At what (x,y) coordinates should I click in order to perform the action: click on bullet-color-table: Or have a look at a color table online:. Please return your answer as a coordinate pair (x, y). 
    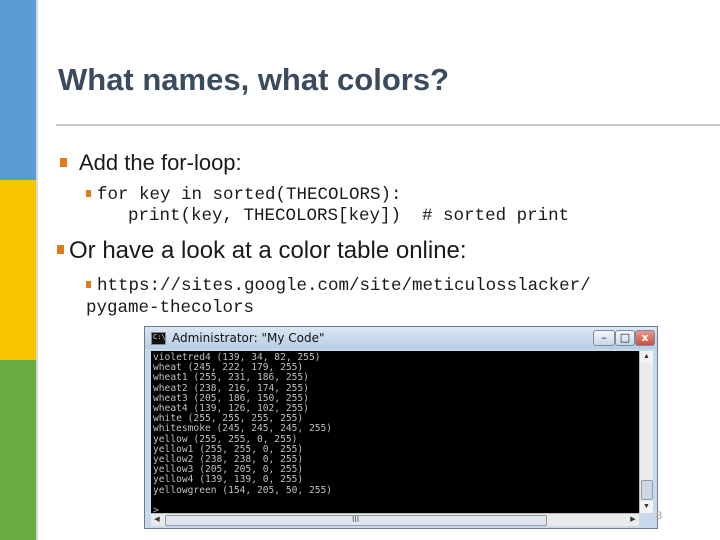
    Looking at the image, I should click on (262, 251).